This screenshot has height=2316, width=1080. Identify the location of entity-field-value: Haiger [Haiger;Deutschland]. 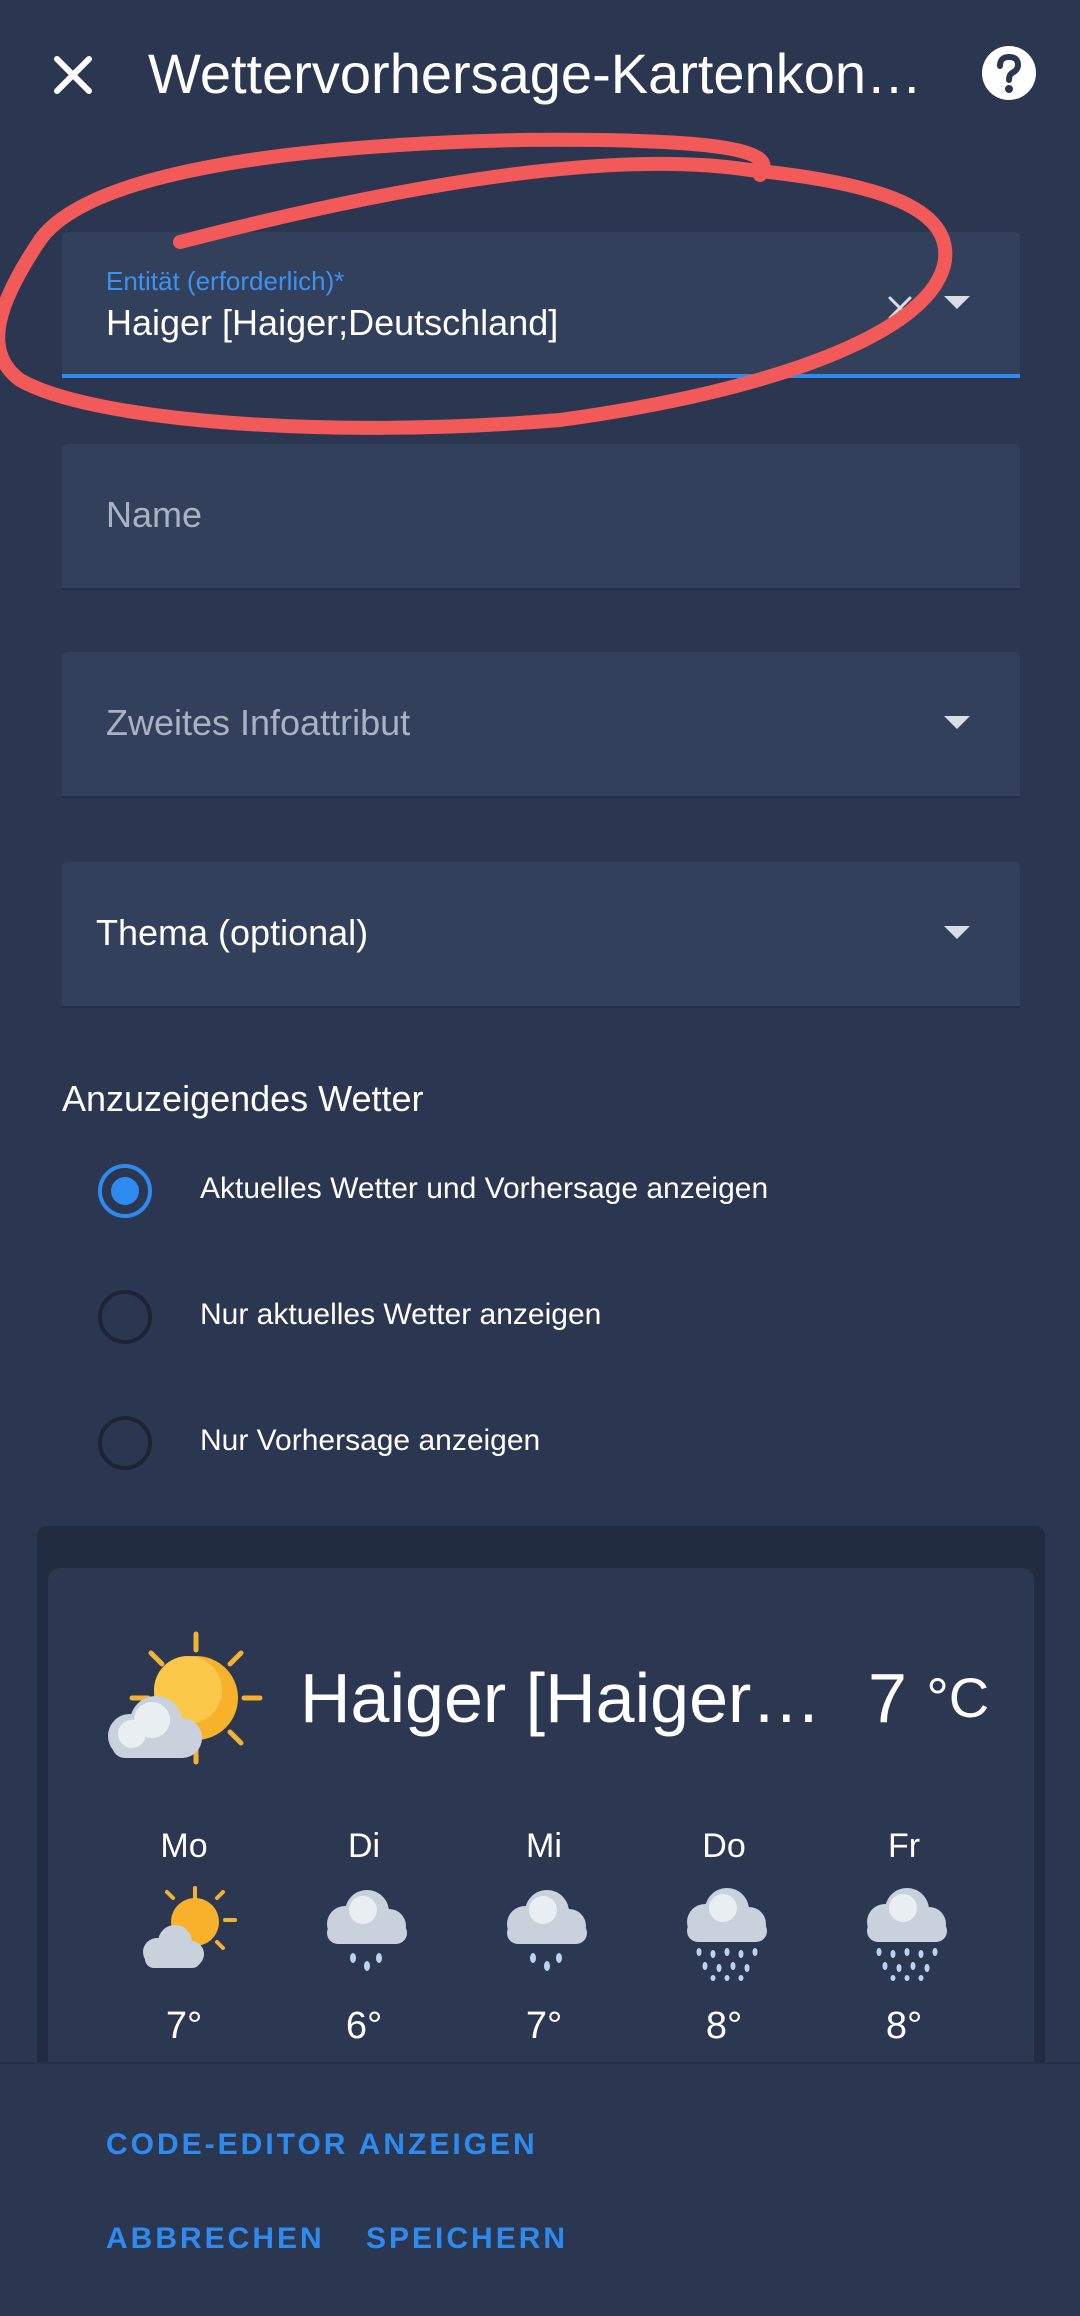
(332, 322).